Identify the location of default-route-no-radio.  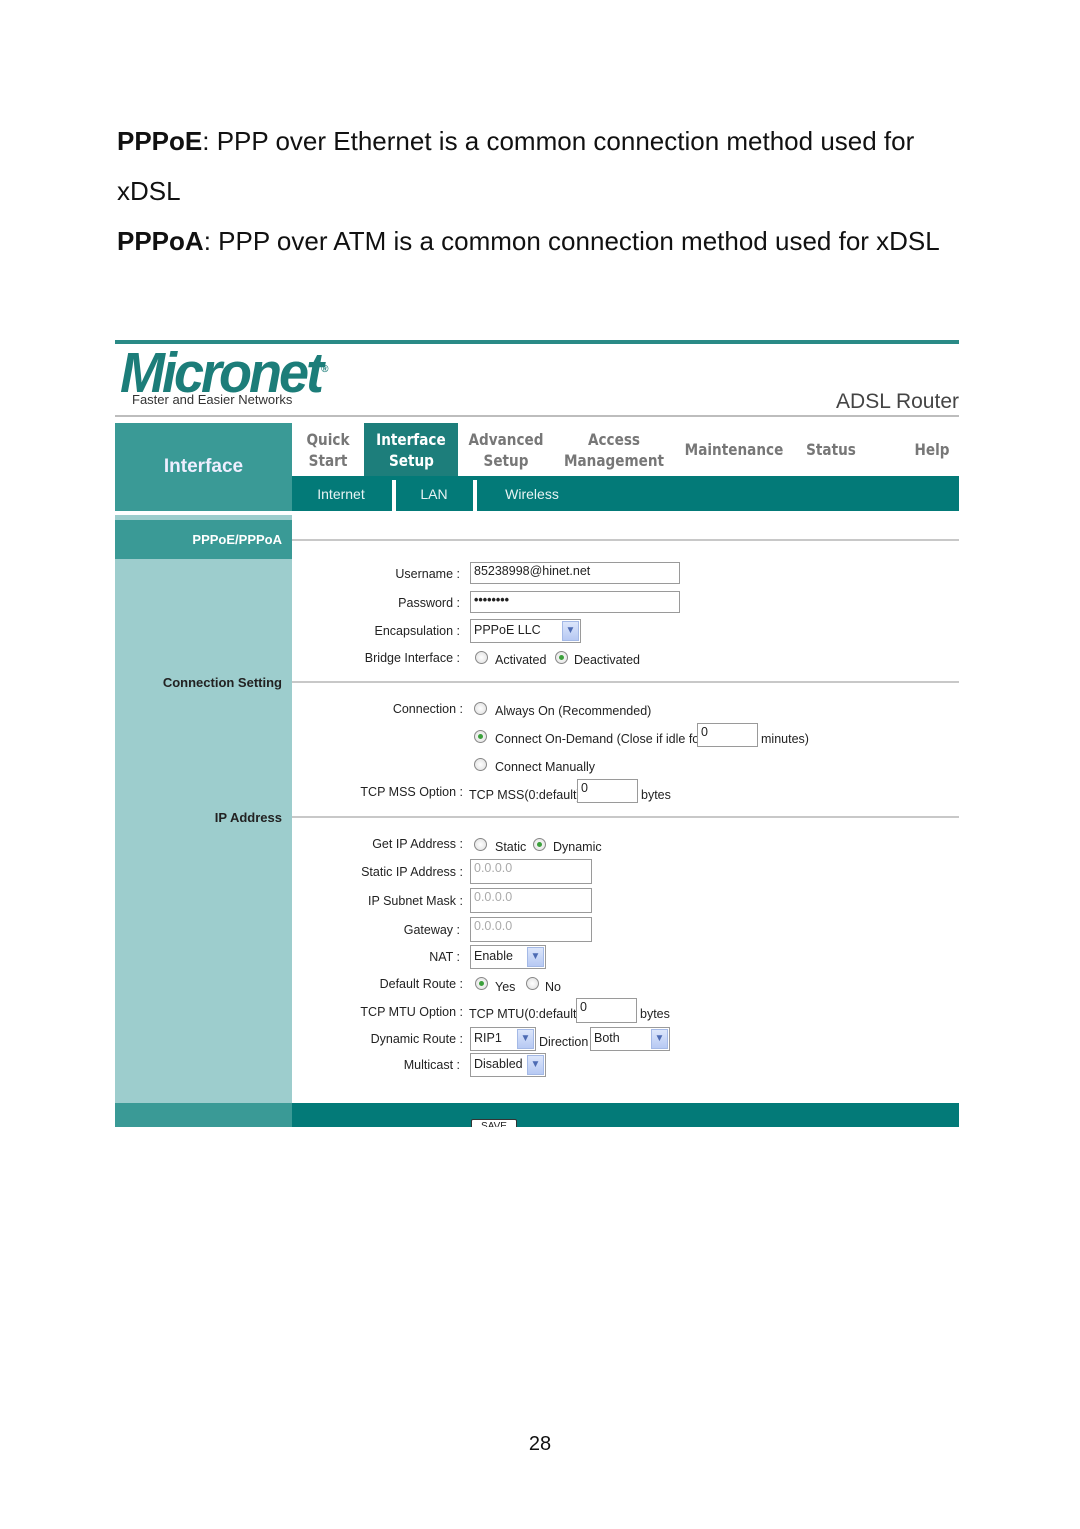
(532, 983).